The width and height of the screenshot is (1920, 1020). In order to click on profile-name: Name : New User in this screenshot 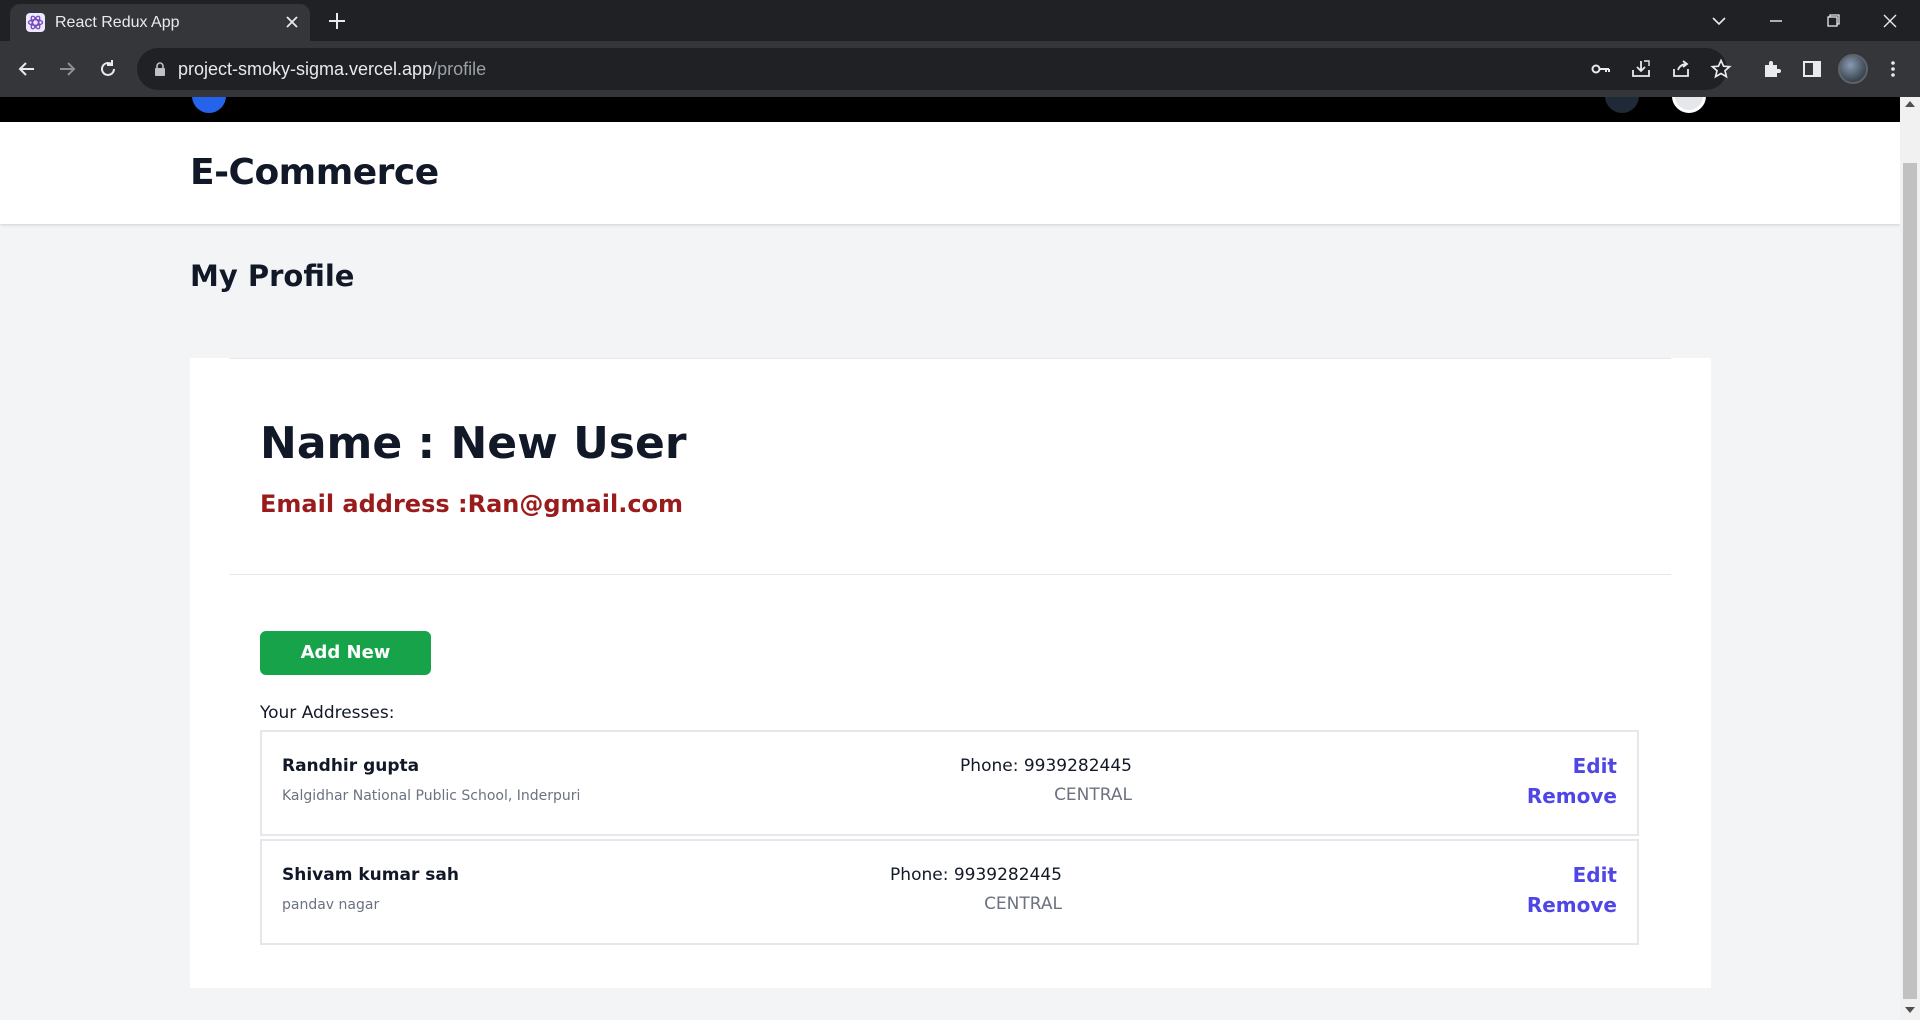, I will do `click(473, 443)`.